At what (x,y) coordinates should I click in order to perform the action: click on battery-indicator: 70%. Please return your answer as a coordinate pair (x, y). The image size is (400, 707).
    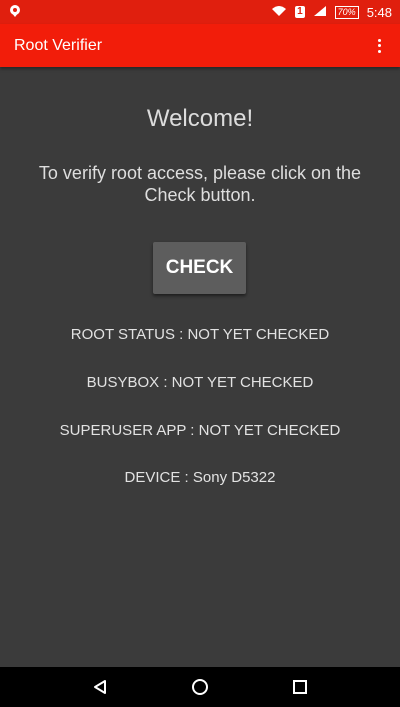
    Looking at the image, I should click on (346, 12).